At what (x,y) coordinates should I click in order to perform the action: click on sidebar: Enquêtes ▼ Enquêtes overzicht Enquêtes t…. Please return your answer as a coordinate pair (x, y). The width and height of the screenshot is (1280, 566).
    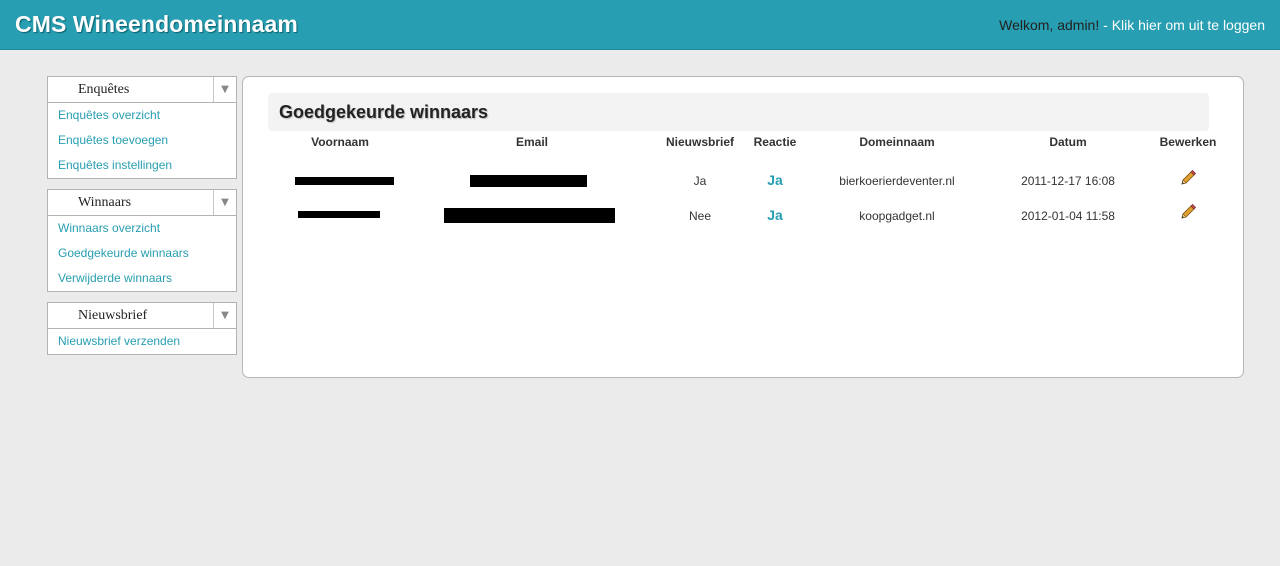
    Looking at the image, I should click on (142, 220).